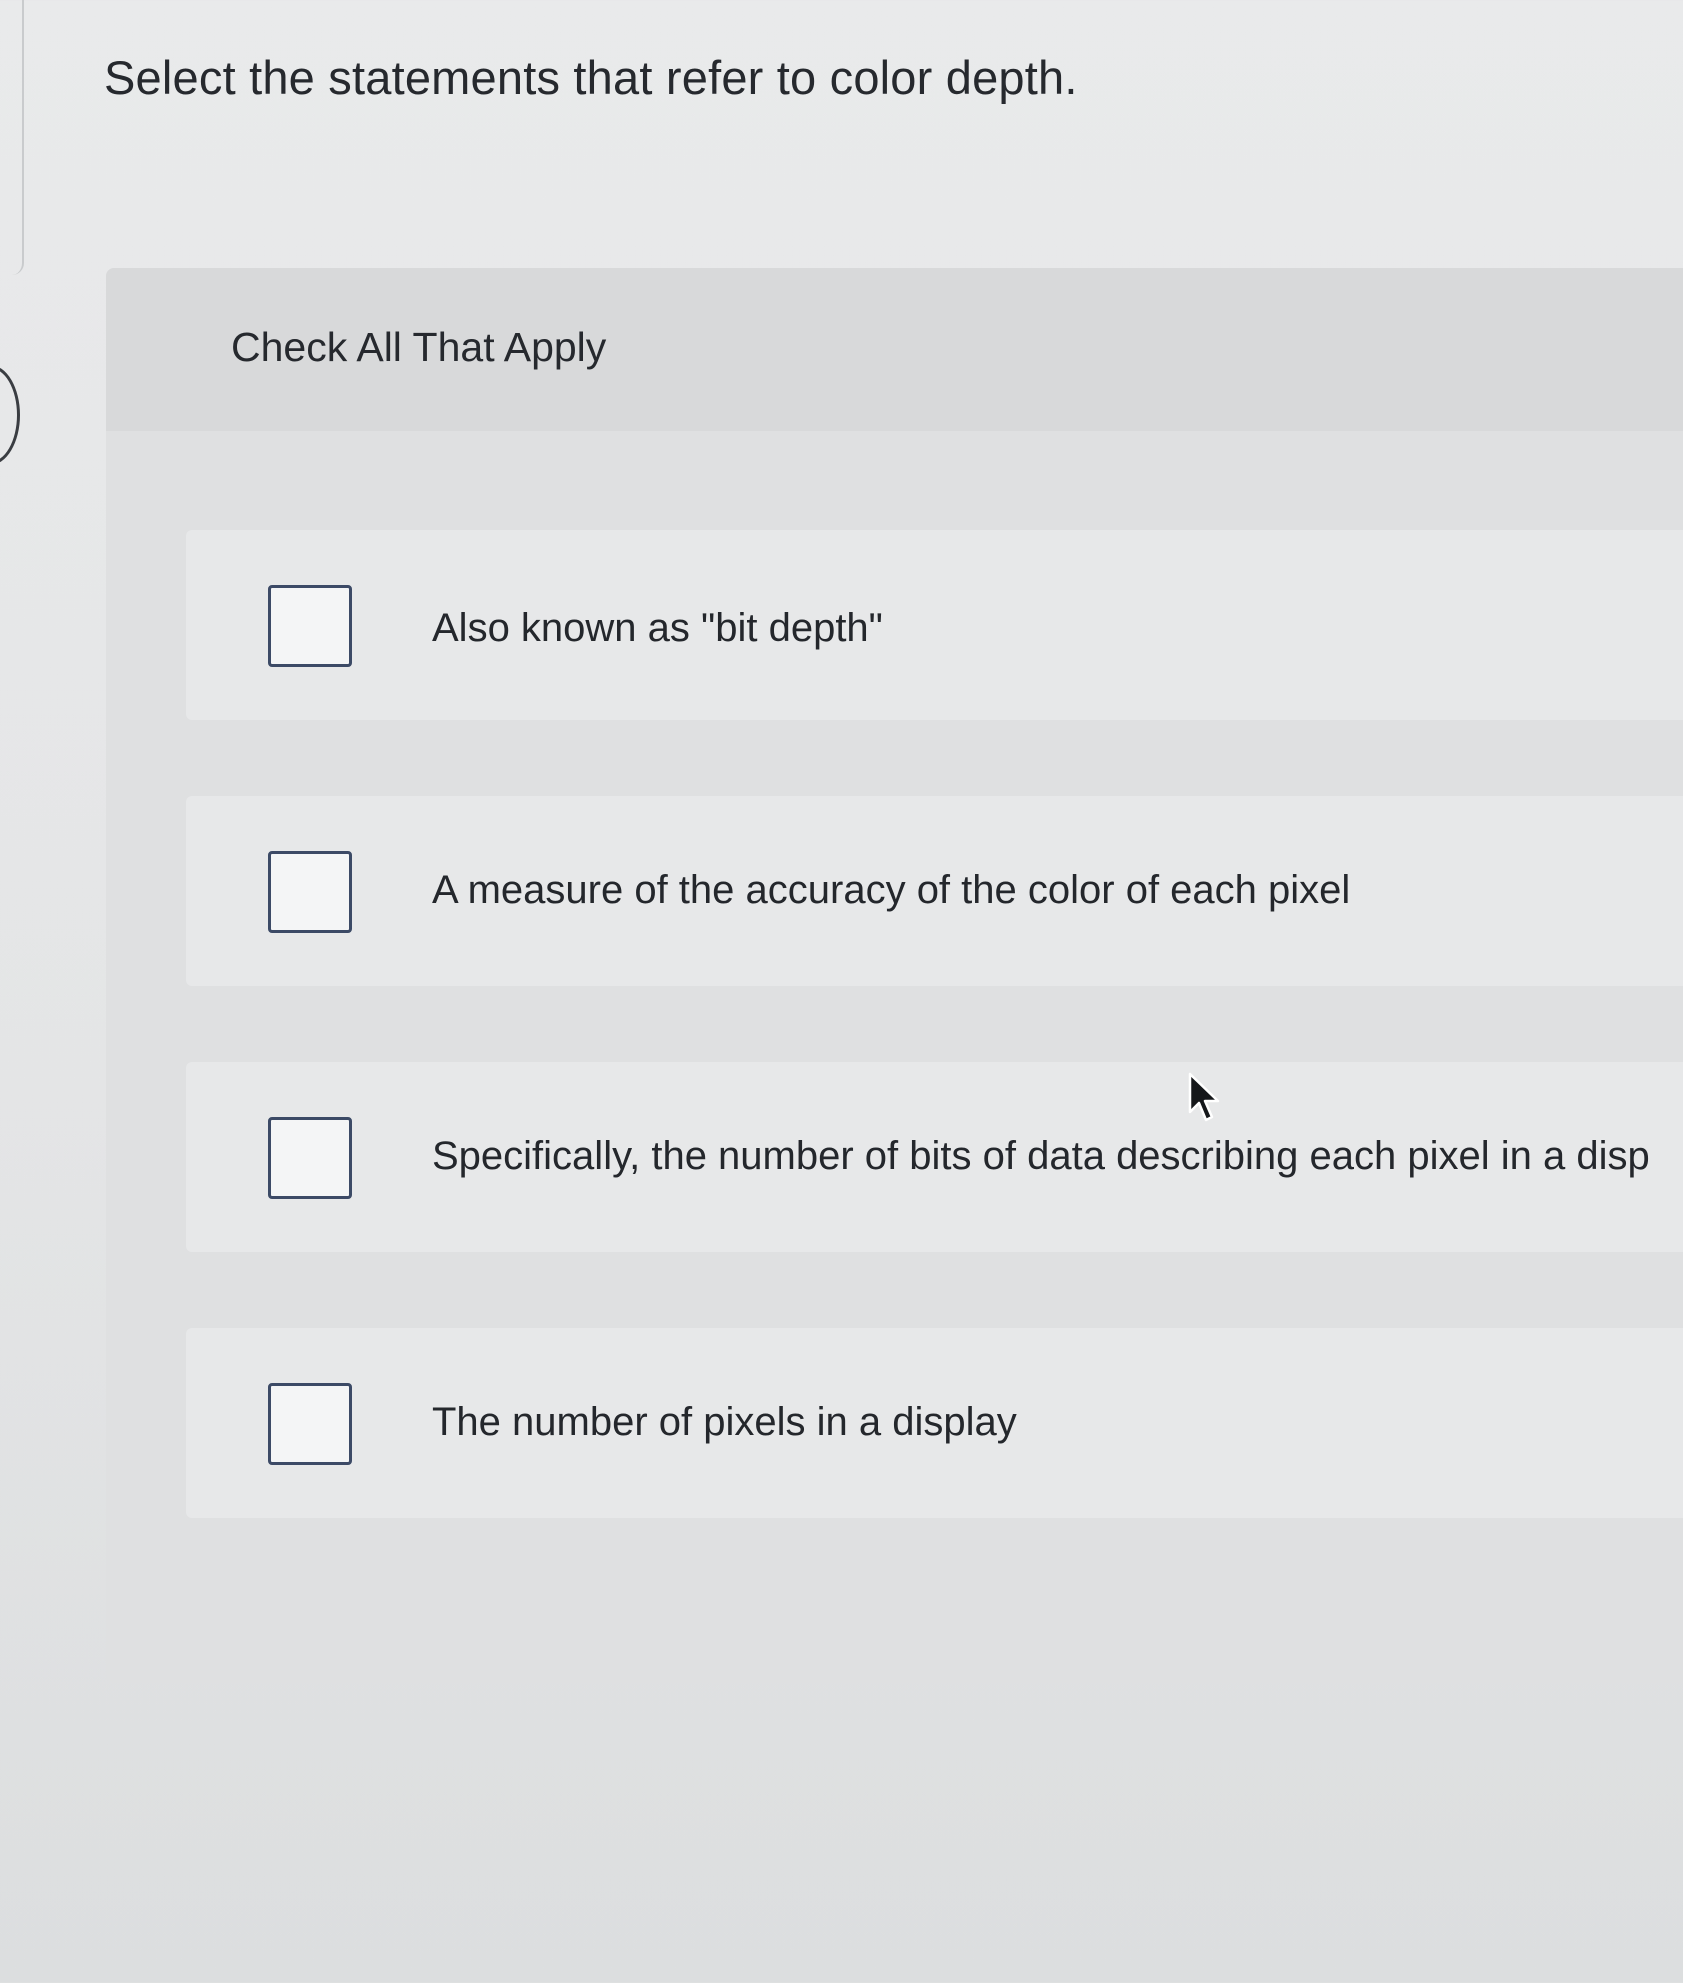 Image resolution: width=1683 pixels, height=1983 pixels. Describe the element at coordinates (724, 1422) in the screenshot. I see `option-label: The number of pixels in a display` at that location.